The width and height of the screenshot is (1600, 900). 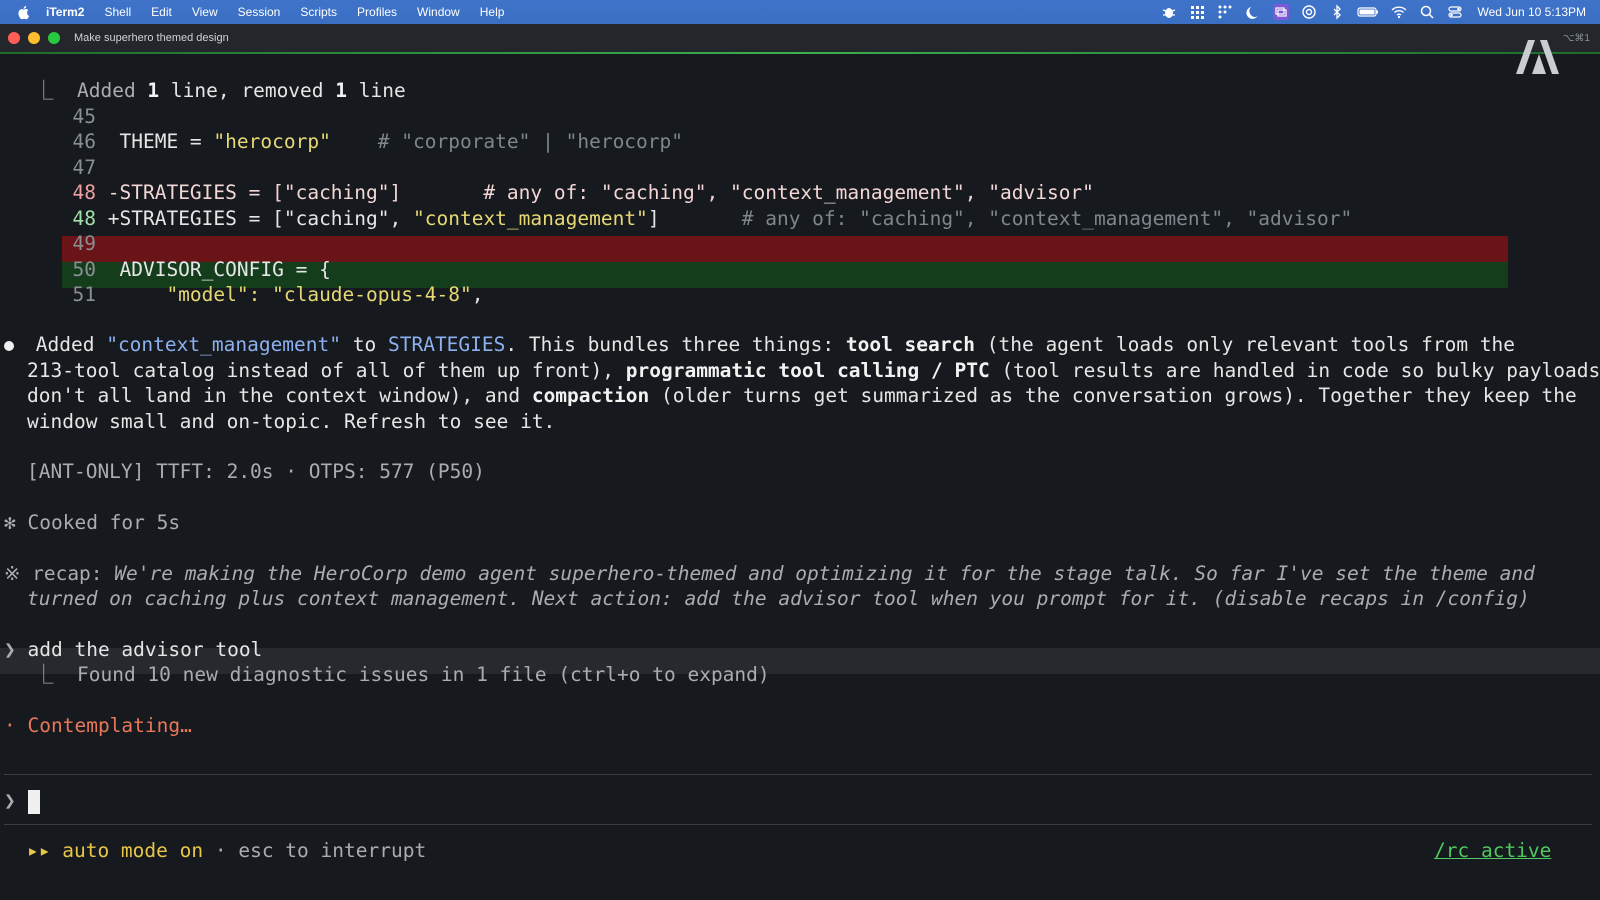 I want to click on control-center-icon, so click(x=1455, y=12).